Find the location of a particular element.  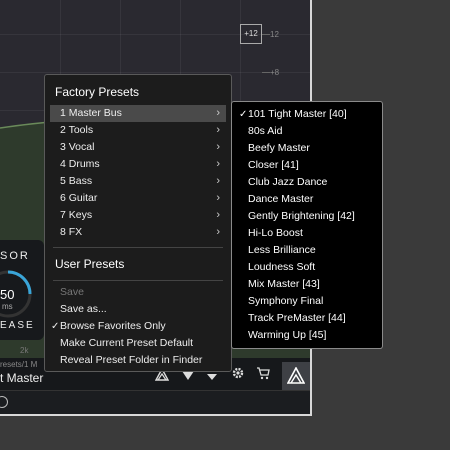

submenu-item-label: Dance Master is located at coordinates (281, 199).